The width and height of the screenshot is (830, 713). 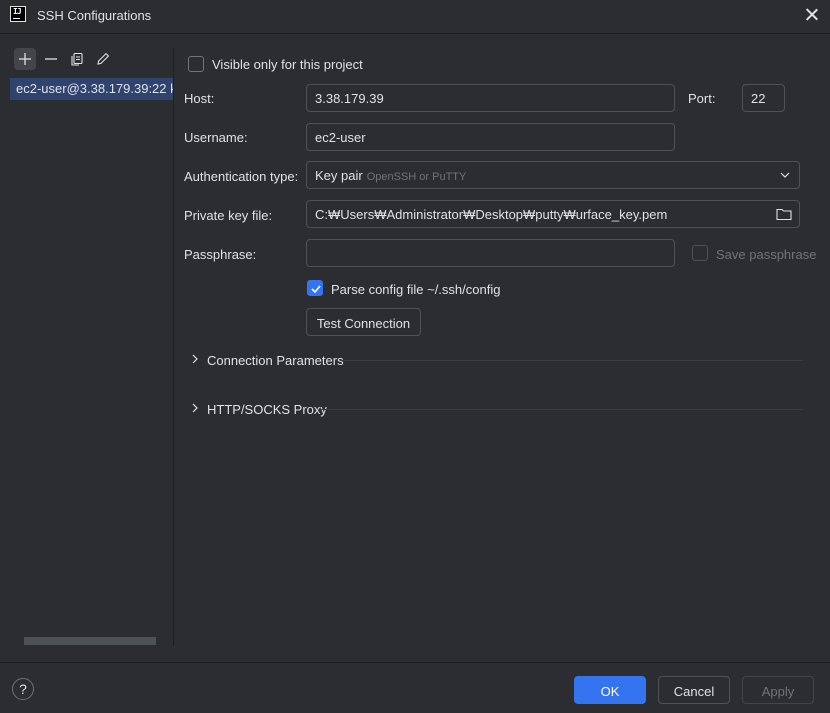 What do you see at coordinates (196, 64) in the screenshot?
I see `visible-only-checkbox` at bounding box center [196, 64].